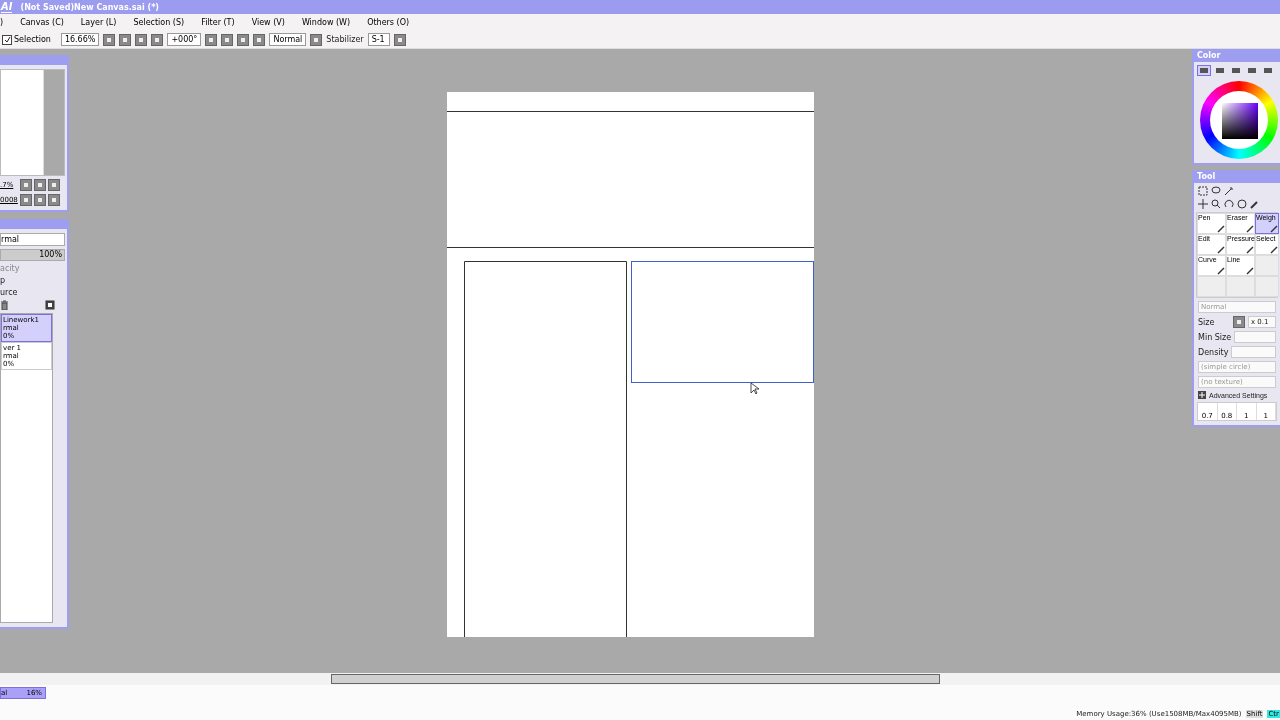  What do you see at coordinates (6, 22) in the screenshot?
I see `menu-item: )` at bounding box center [6, 22].